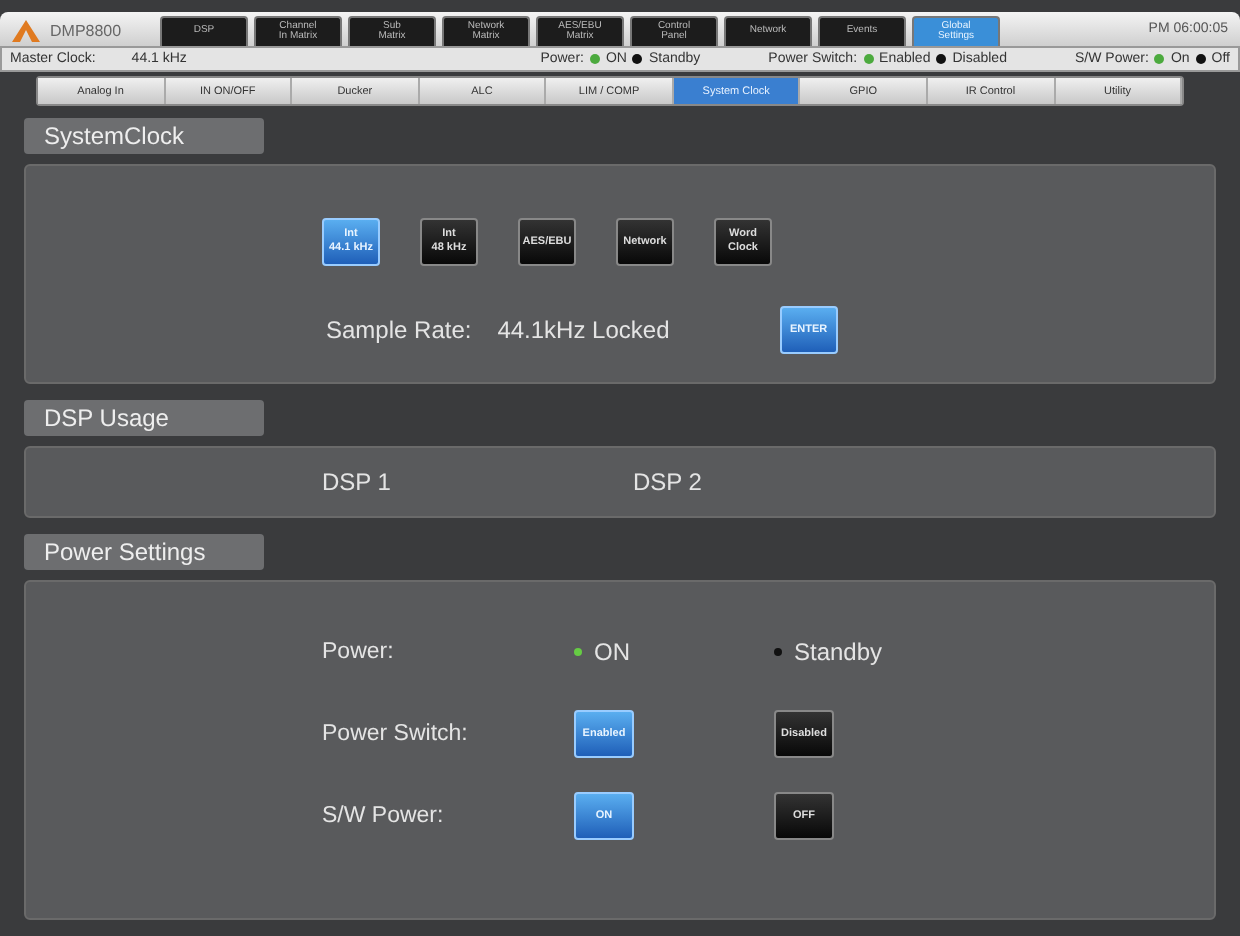 The height and width of the screenshot is (936, 1240). Describe the element at coordinates (144, 552) in the screenshot. I see `section-title: Power Settings` at that location.